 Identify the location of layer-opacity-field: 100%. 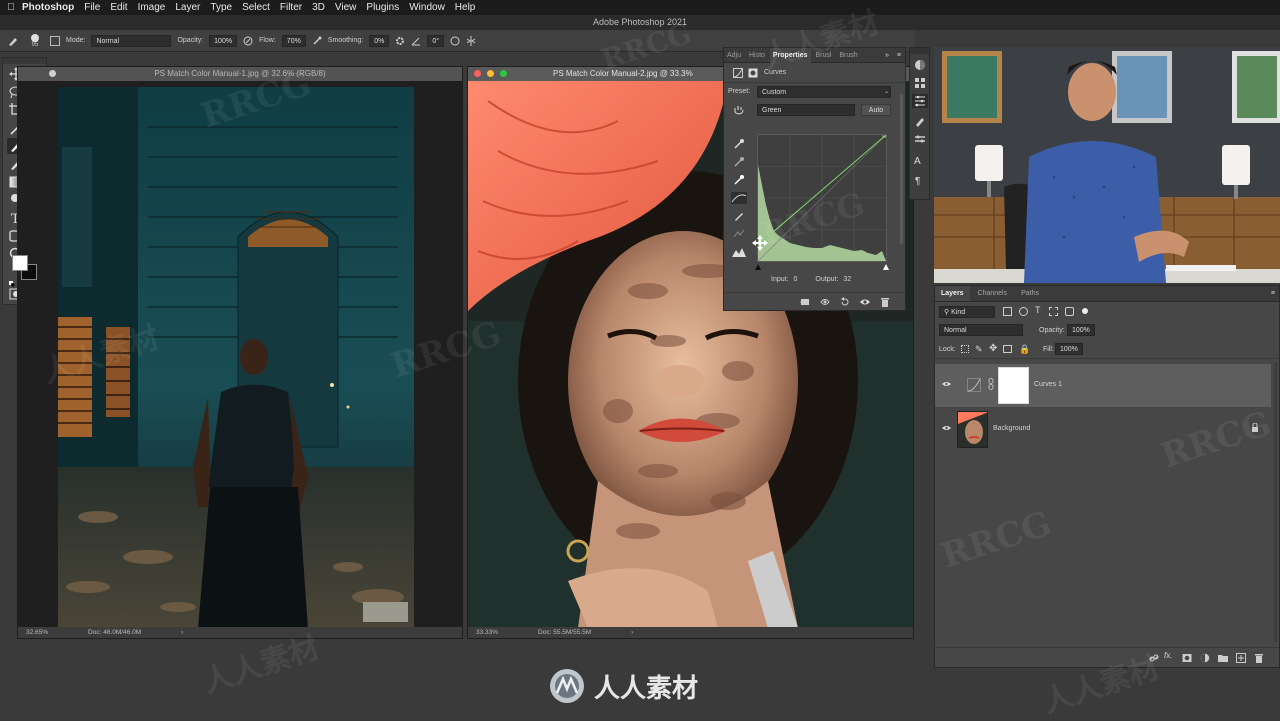
(1081, 330).